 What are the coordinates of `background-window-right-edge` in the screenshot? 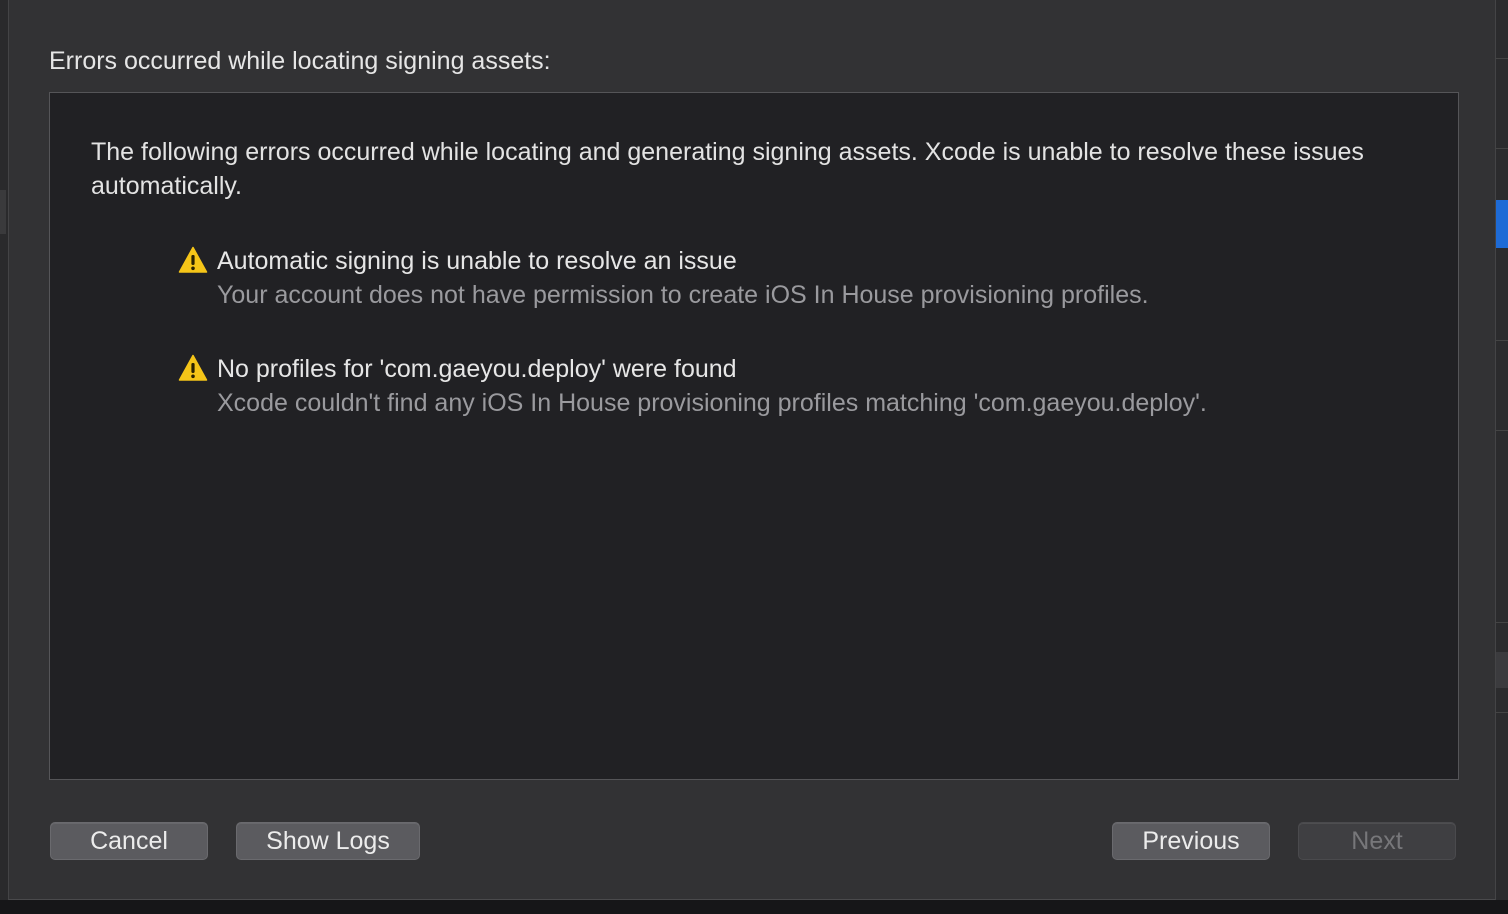 It's located at (1502, 457).